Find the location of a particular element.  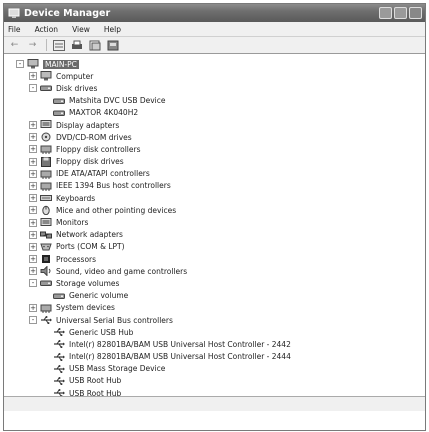

tree-node: + Floppy disk controllers is located at coordinates (214, 149).